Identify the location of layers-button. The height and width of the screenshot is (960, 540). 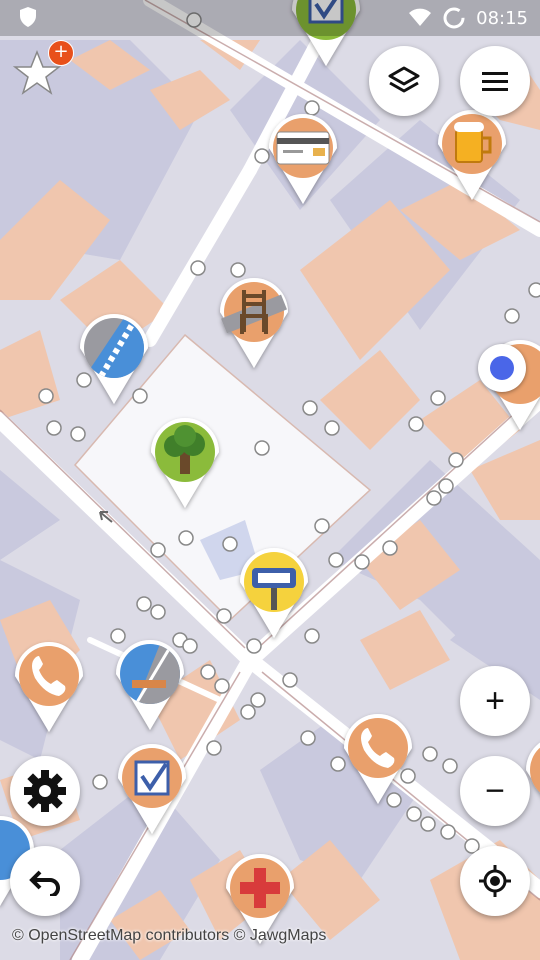
(404, 81).